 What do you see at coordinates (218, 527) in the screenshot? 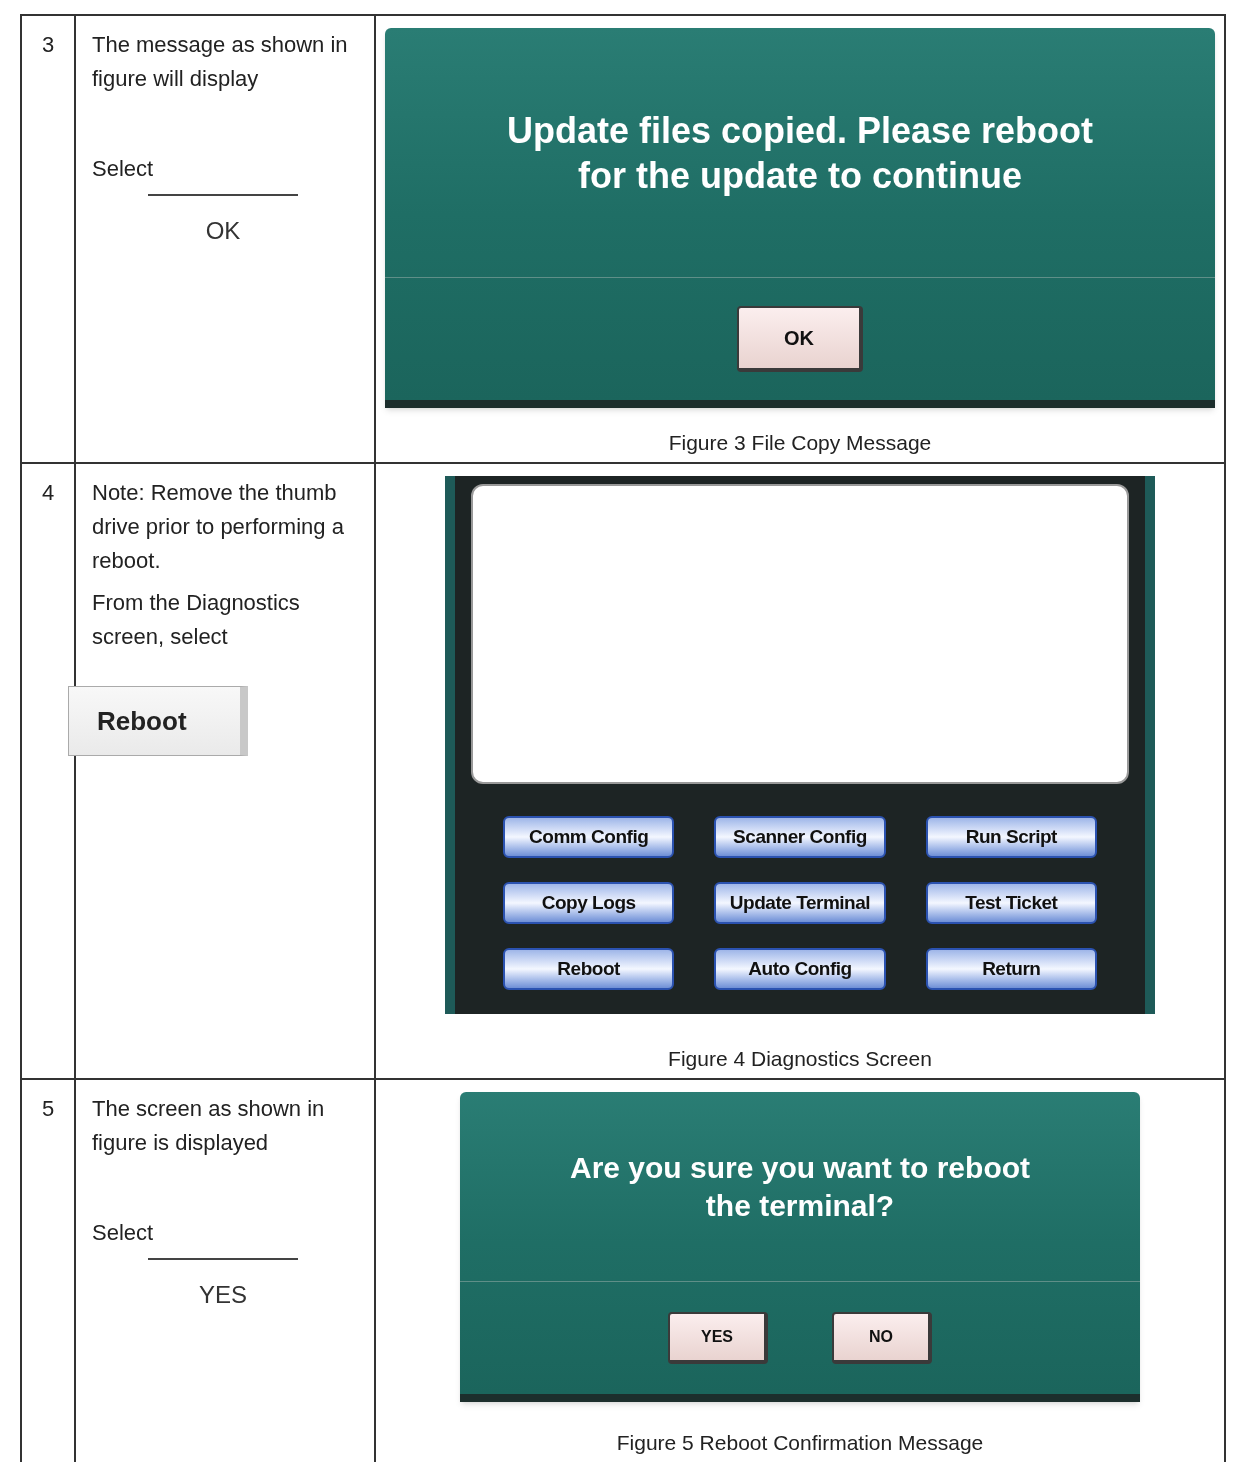
I see `instruction-text: Note: Remove the thumb drive prior to performing a reboot.` at bounding box center [218, 527].